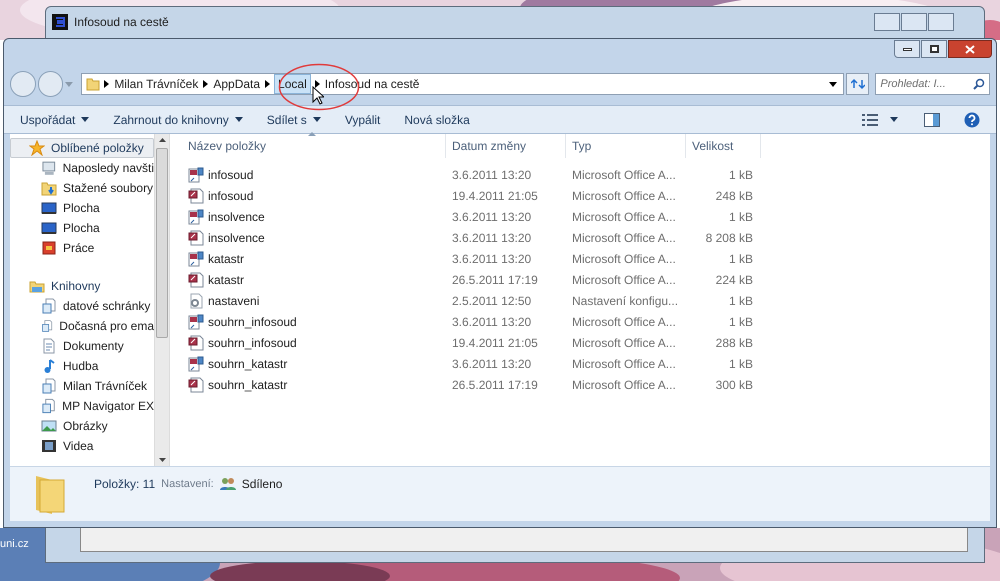 The width and height of the screenshot is (1000, 581). Describe the element at coordinates (82, 306) in the screenshot. I see `sidebar-item: datové schránky` at that location.